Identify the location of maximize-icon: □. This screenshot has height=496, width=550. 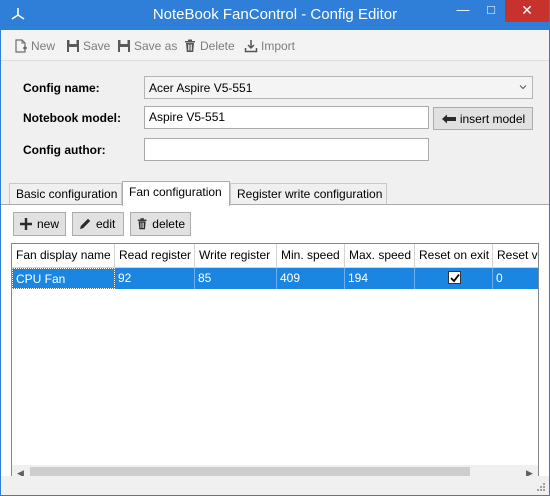
(491, 9).